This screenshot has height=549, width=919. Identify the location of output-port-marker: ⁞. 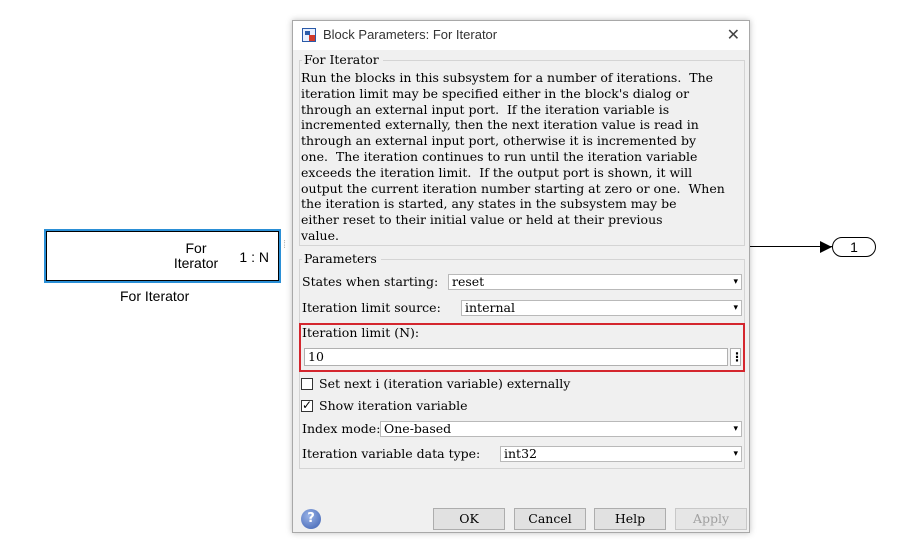
(285, 245).